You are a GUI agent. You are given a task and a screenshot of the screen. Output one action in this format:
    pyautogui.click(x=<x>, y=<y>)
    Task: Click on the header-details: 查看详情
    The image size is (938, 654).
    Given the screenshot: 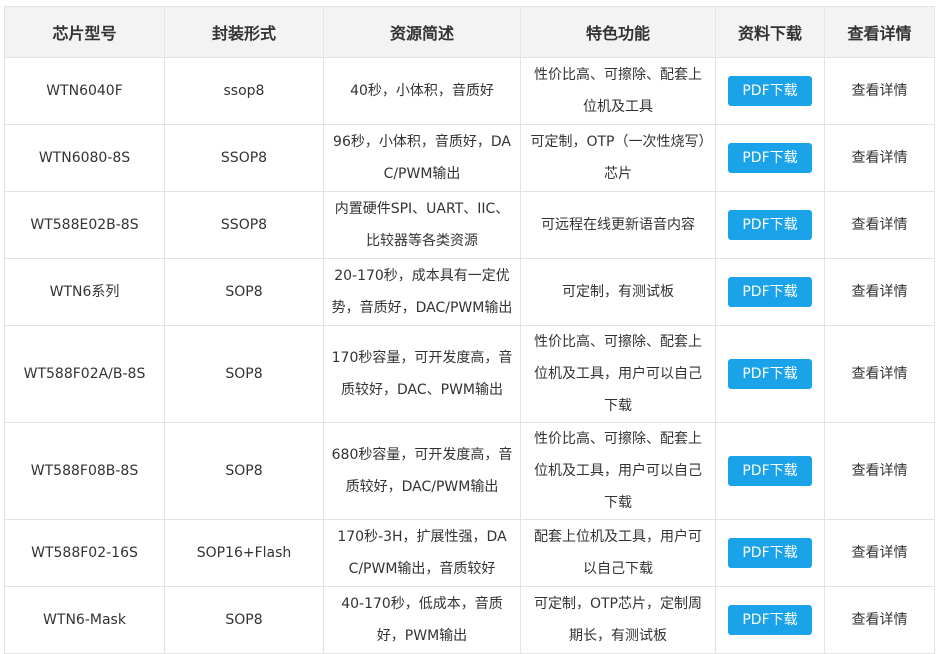 What is the action you would take?
    pyautogui.click(x=879, y=32)
    